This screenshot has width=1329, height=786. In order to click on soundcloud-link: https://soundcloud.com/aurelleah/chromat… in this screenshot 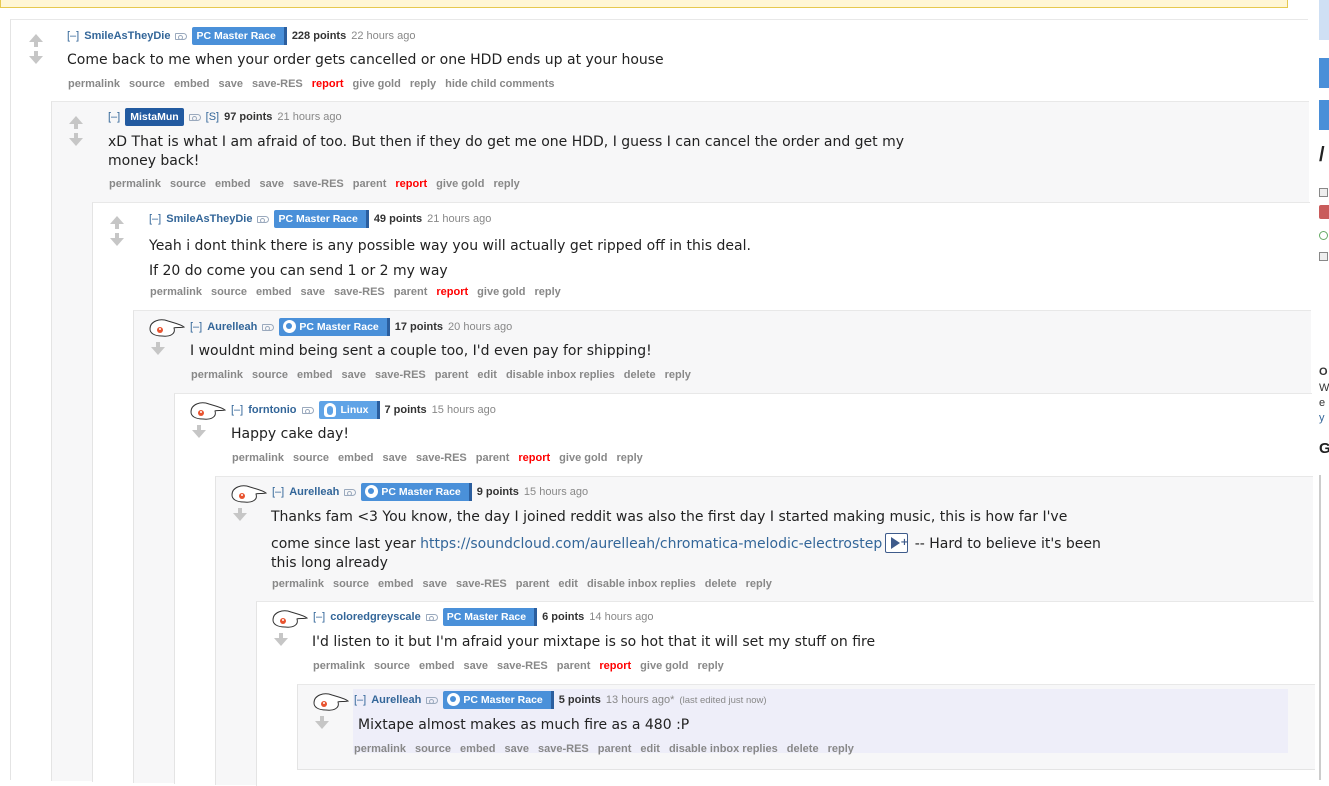, I will do `click(651, 544)`.